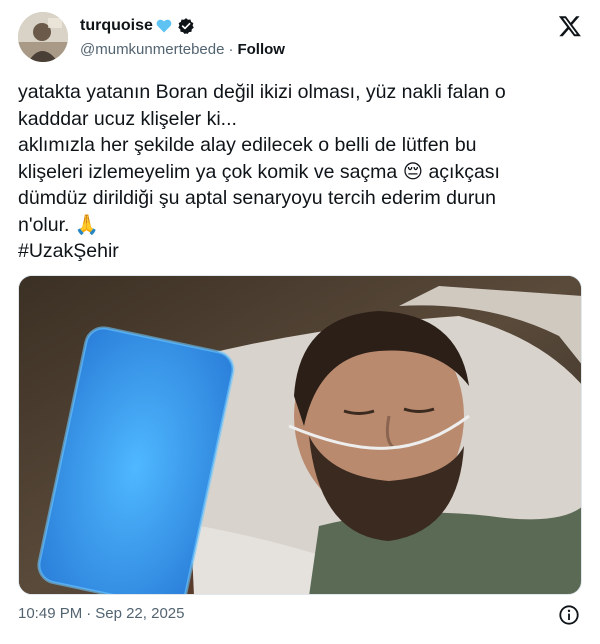  What do you see at coordinates (44, 224) in the screenshot?
I see `tweet-text-segment: n'olur.` at bounding box center [44, 224].